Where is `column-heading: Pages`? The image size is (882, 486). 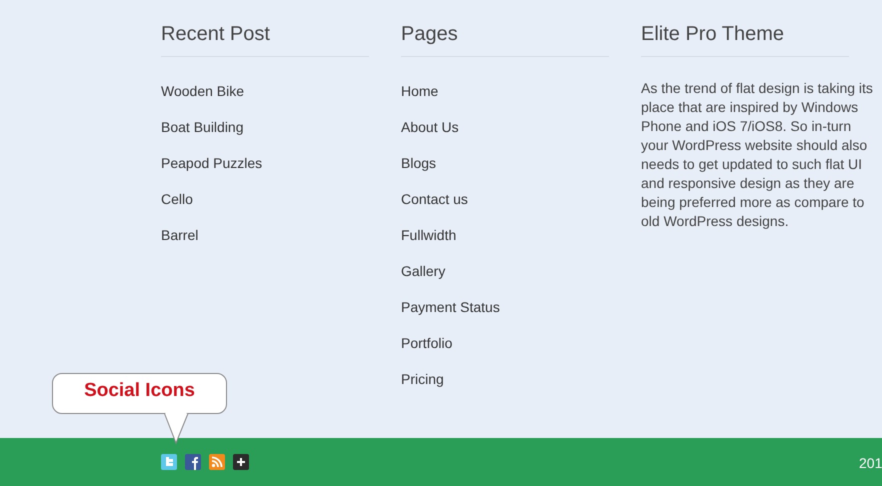
column-heading: Pages is located at coordinates (505, 39).